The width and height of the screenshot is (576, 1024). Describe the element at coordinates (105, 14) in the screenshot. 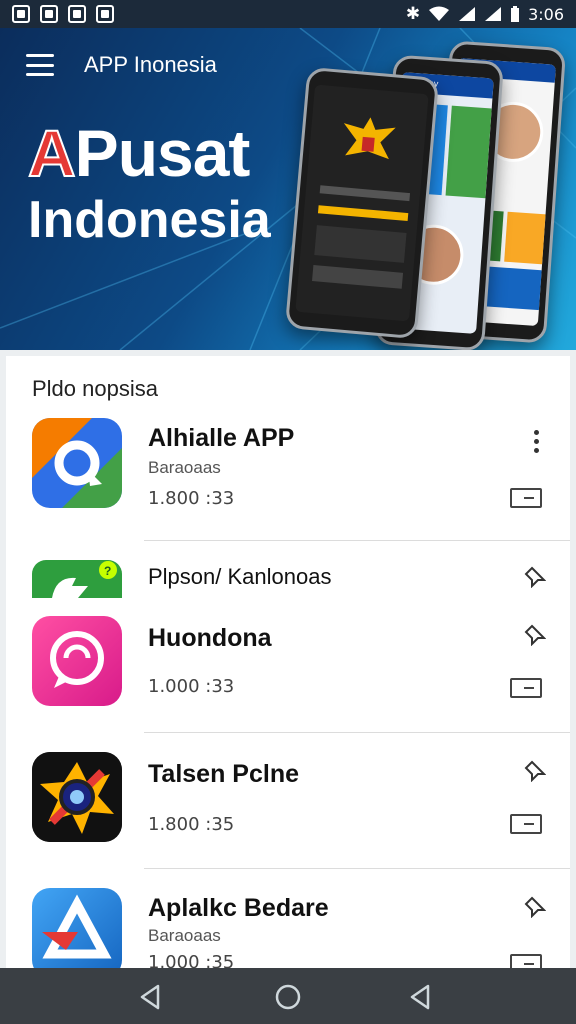

I see `image-icon` at that location.